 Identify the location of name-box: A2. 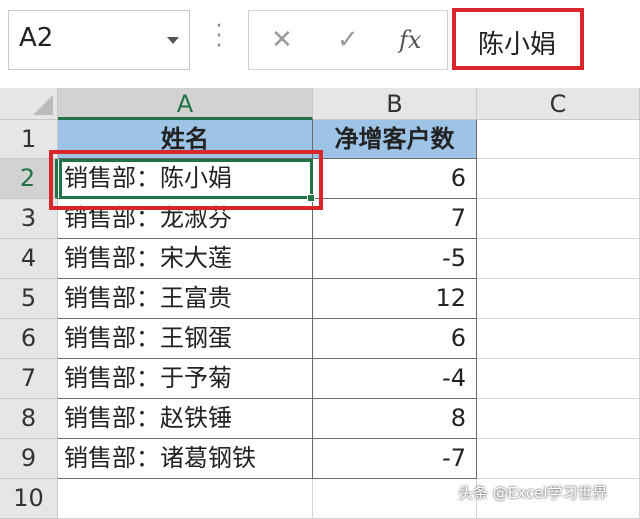
(99, 40).